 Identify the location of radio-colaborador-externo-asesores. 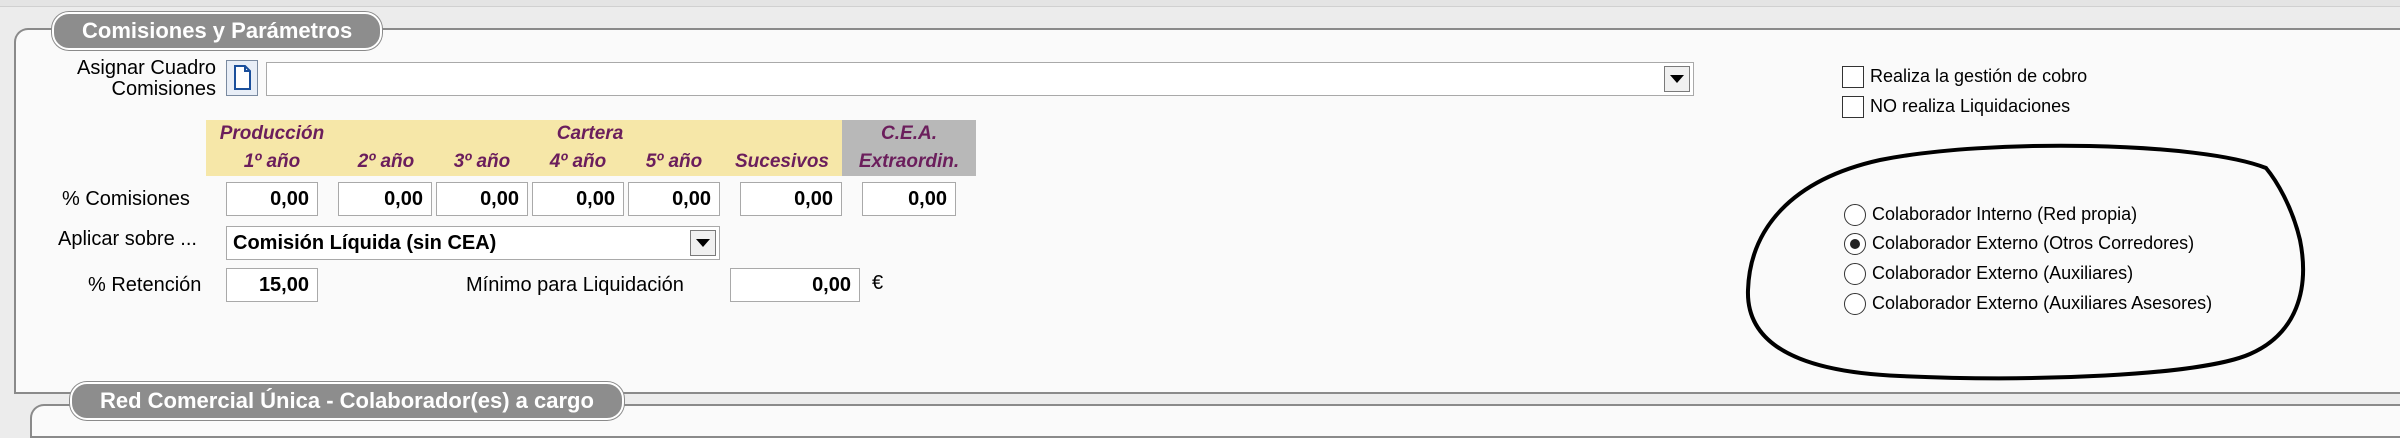
(1855, 304).